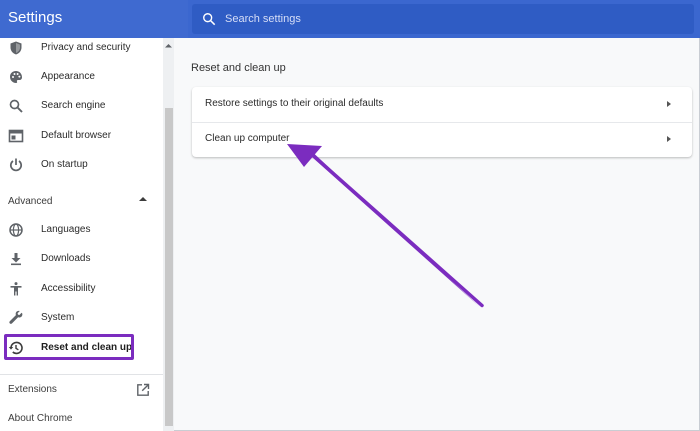 The image size is (700, 431). I want to click on sidebar-item-label: Appearance, so click(68, 76).